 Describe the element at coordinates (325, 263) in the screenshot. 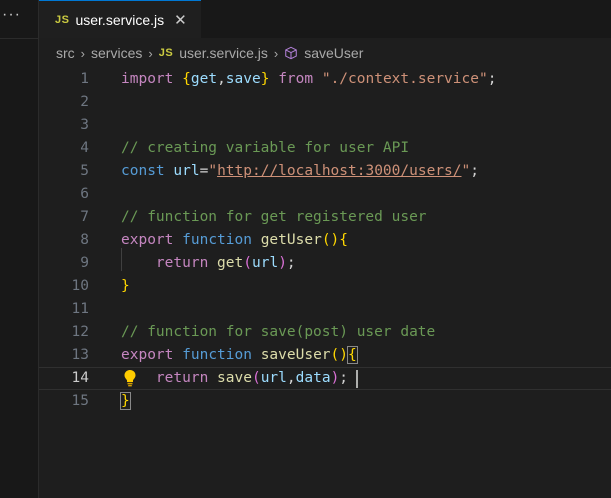

I see `code-line: 9 return get(url);` at that location.